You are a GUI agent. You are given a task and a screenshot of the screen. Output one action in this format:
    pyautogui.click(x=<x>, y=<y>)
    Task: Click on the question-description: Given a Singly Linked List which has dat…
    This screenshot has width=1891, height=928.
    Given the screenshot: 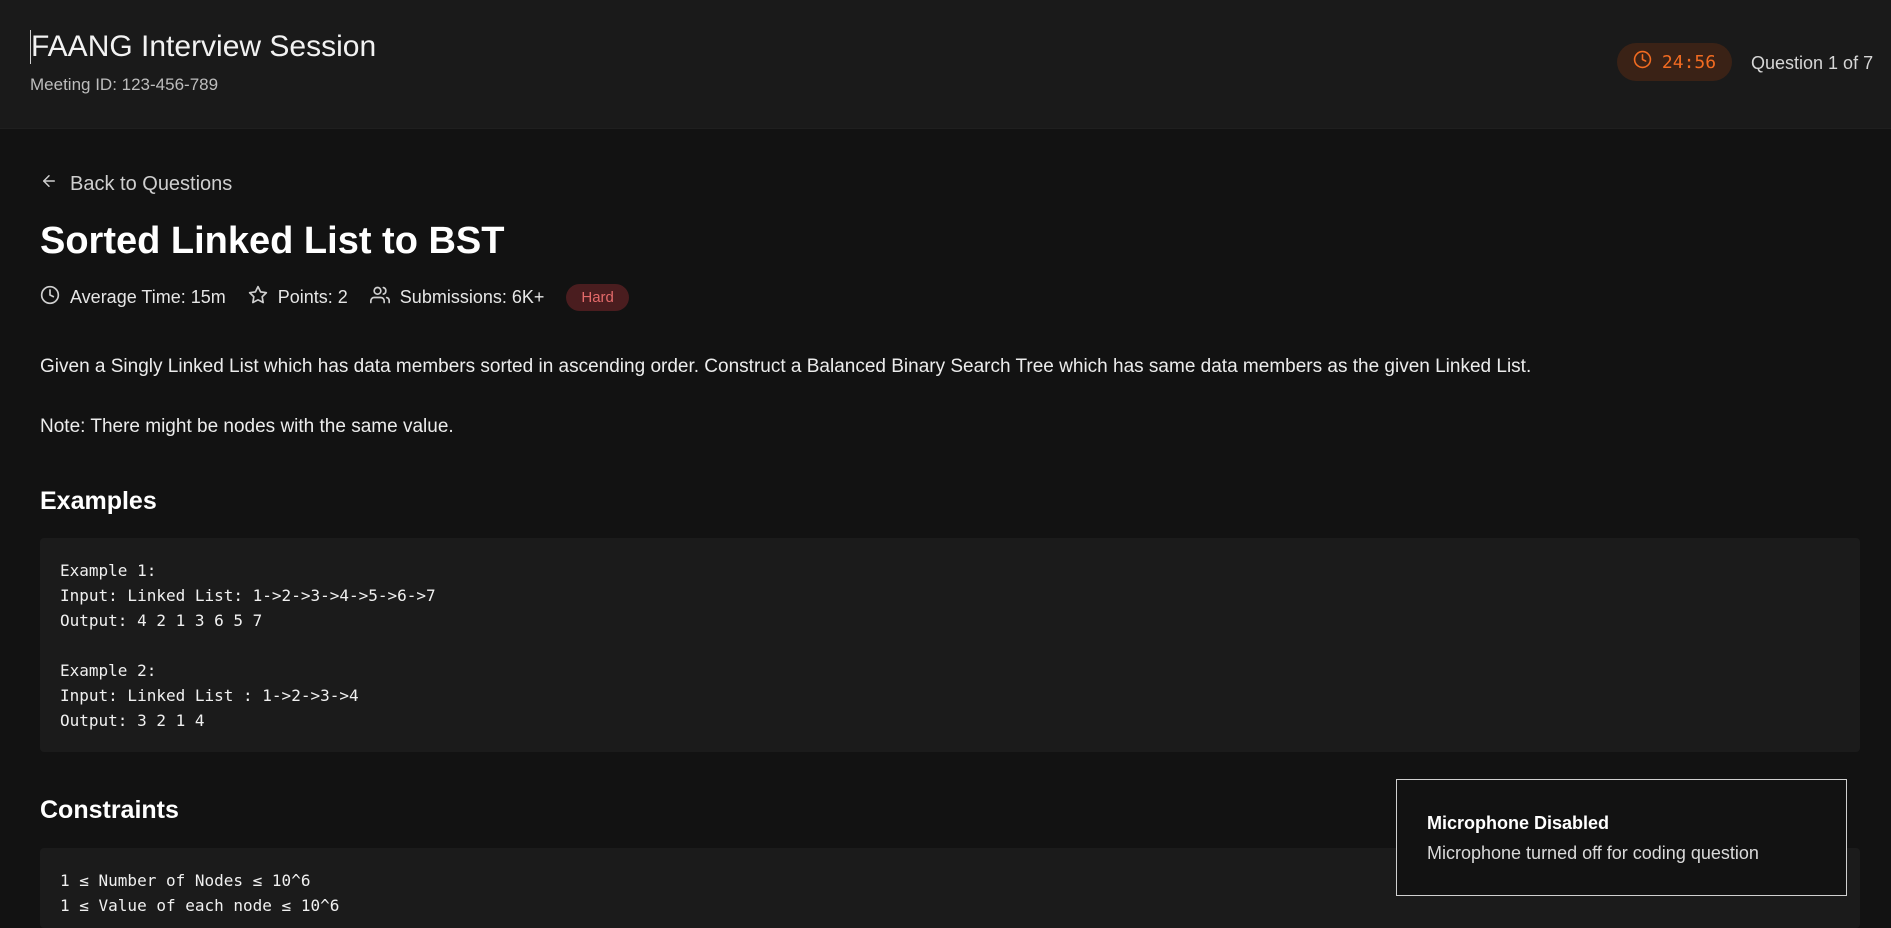 What is the action you would take?
    pyautogui.click(x=786, y=366)
    